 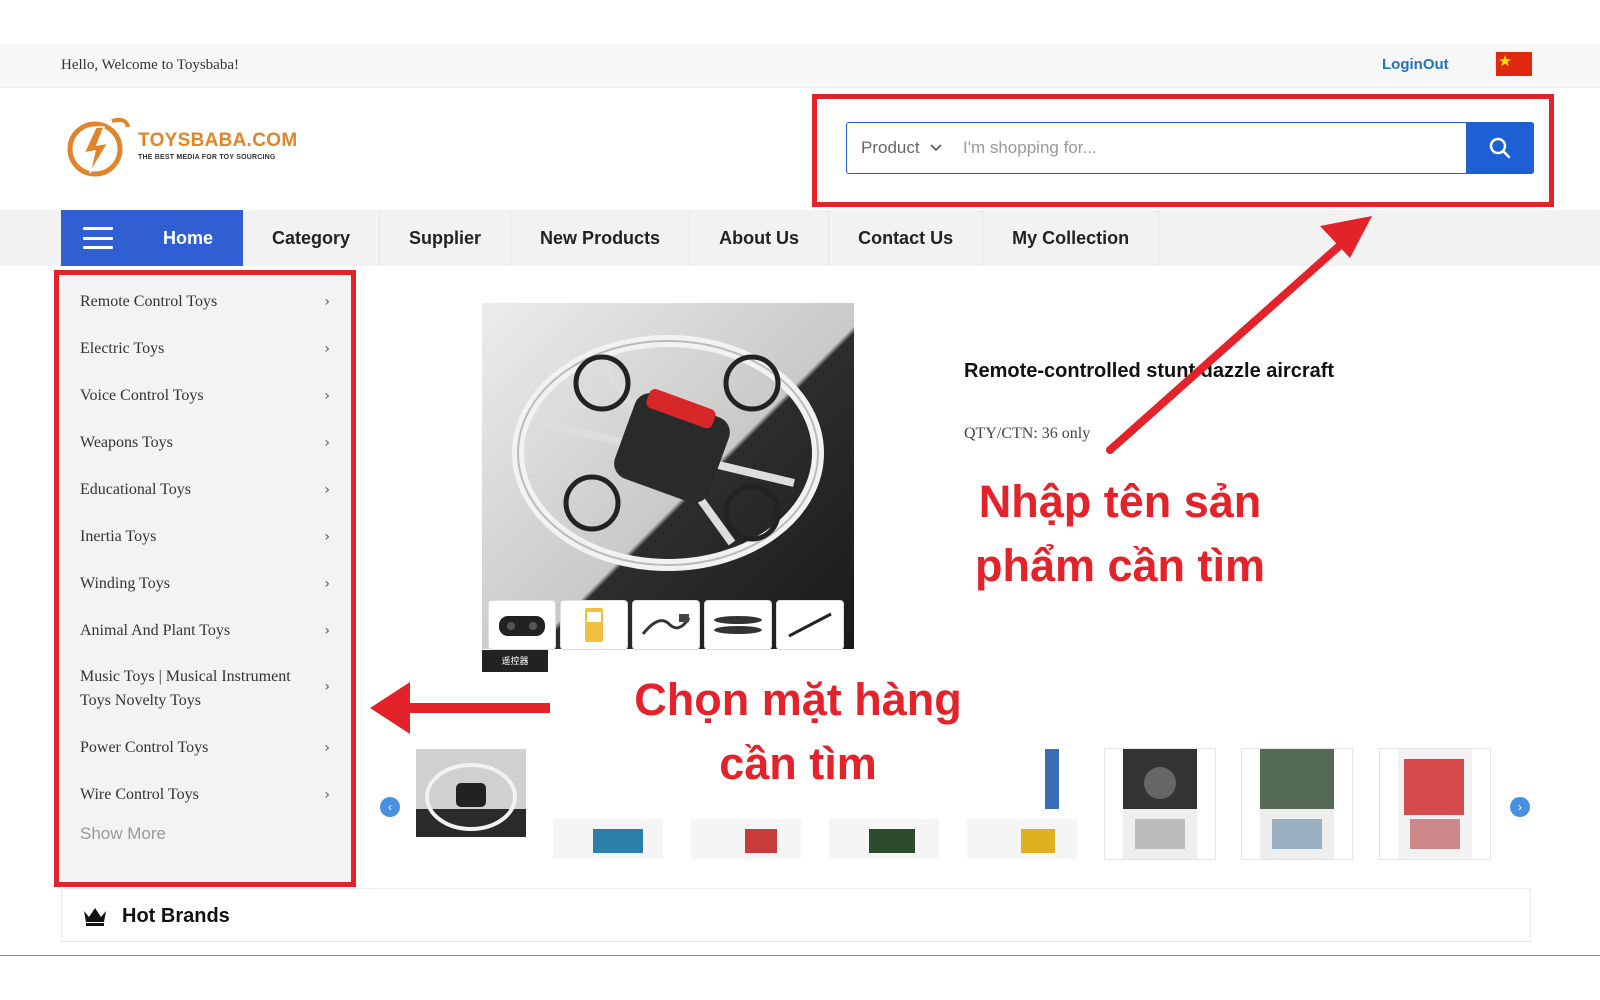 I want to click on annotation-search-hint: Nhập tên sản phẩm cần tìm, so click(x=1120, y=533).